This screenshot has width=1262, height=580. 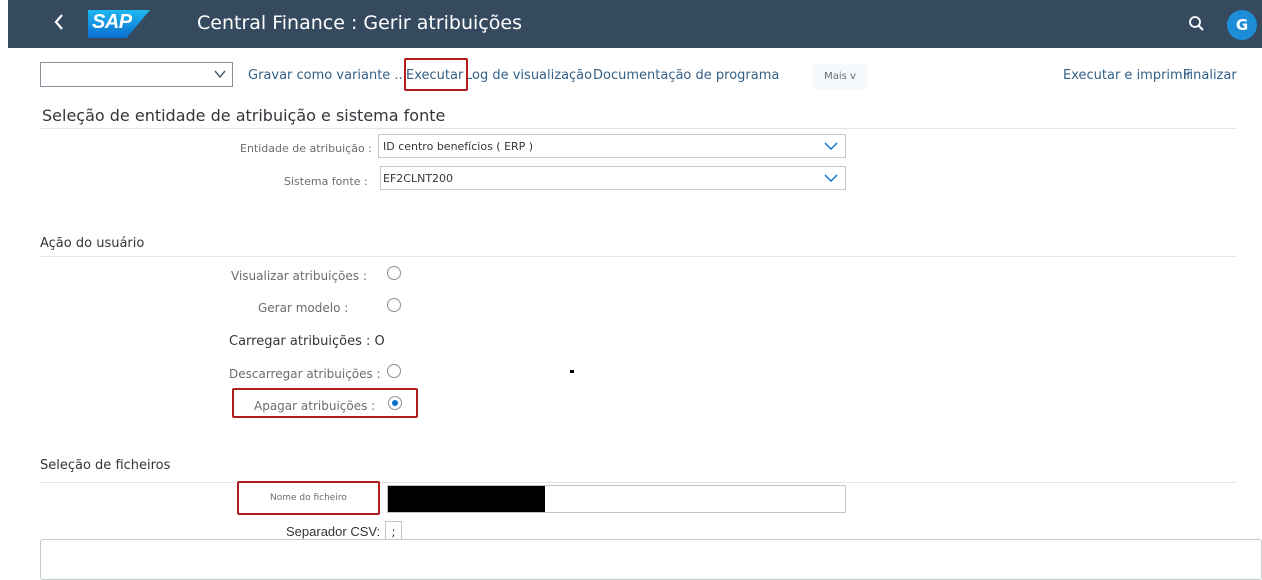 What do you see at coordinates (853, 76) in the screenshot?
I see `more-arrow: v` at bounding box center [853, 76].